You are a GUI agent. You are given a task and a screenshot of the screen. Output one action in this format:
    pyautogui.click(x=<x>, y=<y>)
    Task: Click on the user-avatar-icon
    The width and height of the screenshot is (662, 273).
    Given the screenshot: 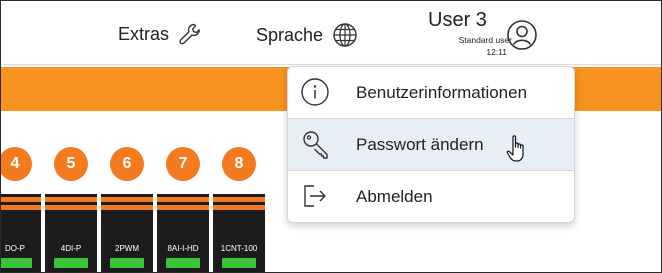 What is the action you would take?
    pyautogui.click(x=522, y=37)
    